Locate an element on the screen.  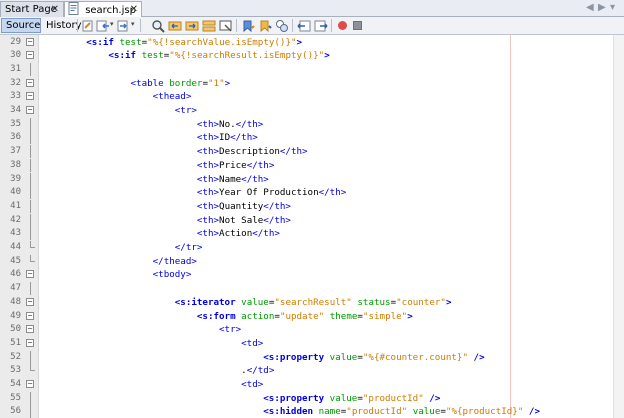
find-prev-icon is located at coordinates (175, 26).